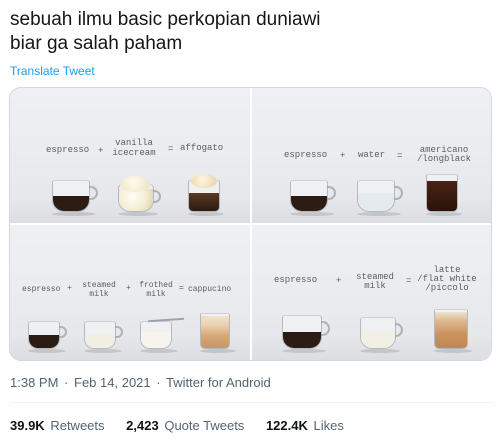 This screenshot has height=443, width=504. Describe the element at coordinates (156, 285) in the screenshot. I see `label-frothed: frothed` at that location.